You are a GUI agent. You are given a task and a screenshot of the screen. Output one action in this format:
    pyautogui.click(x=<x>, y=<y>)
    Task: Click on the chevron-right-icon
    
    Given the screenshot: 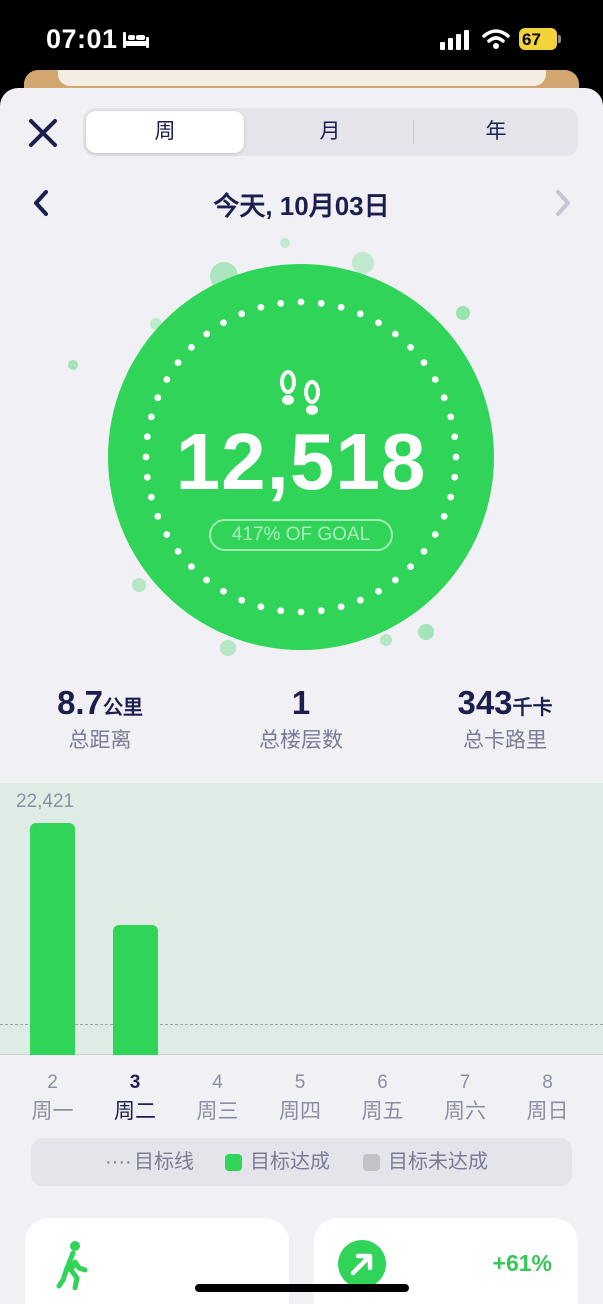 What is the action you would take?
    pyautogui.click(x=563, y=203)
    